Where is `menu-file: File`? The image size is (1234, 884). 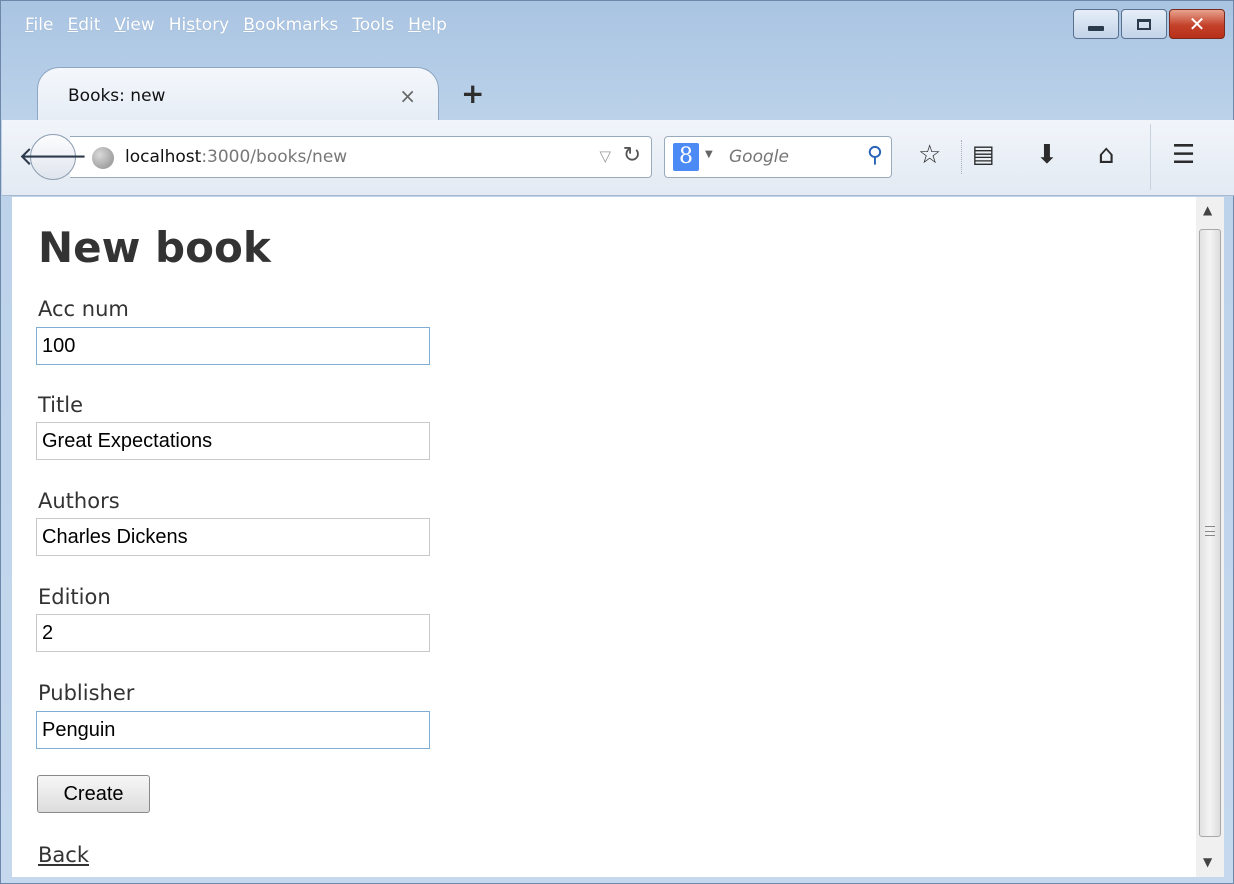 menu-file: File is located at coordinates (39, 28).